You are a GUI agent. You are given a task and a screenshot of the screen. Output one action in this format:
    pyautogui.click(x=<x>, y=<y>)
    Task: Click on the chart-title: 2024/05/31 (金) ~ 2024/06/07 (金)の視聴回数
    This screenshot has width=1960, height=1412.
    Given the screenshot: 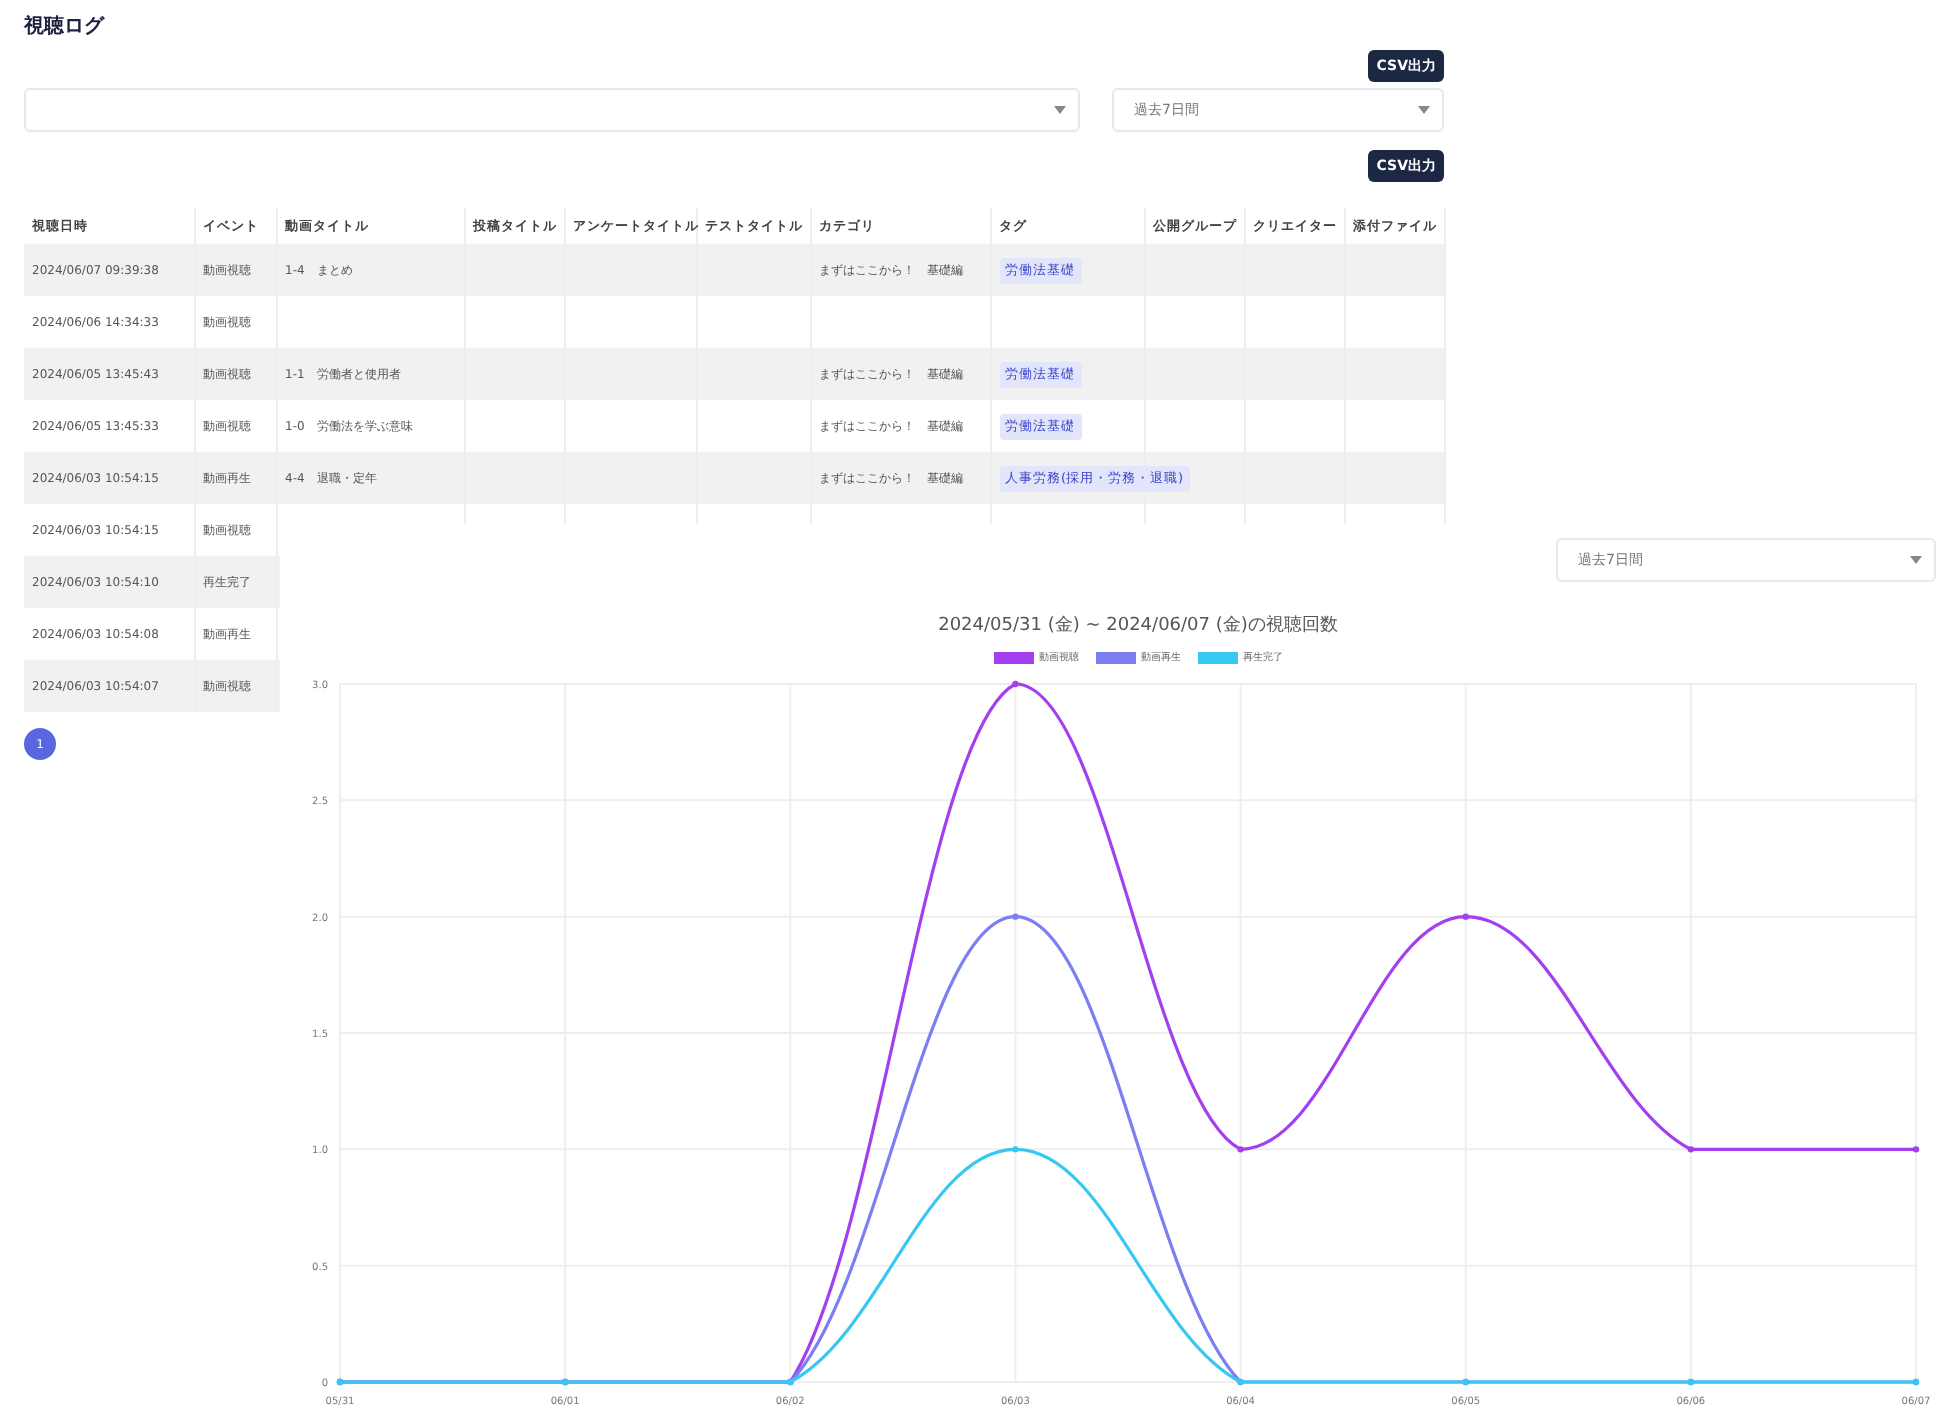 What is the action you would take?
    pyautogui.click(x=1138, y=625)
    